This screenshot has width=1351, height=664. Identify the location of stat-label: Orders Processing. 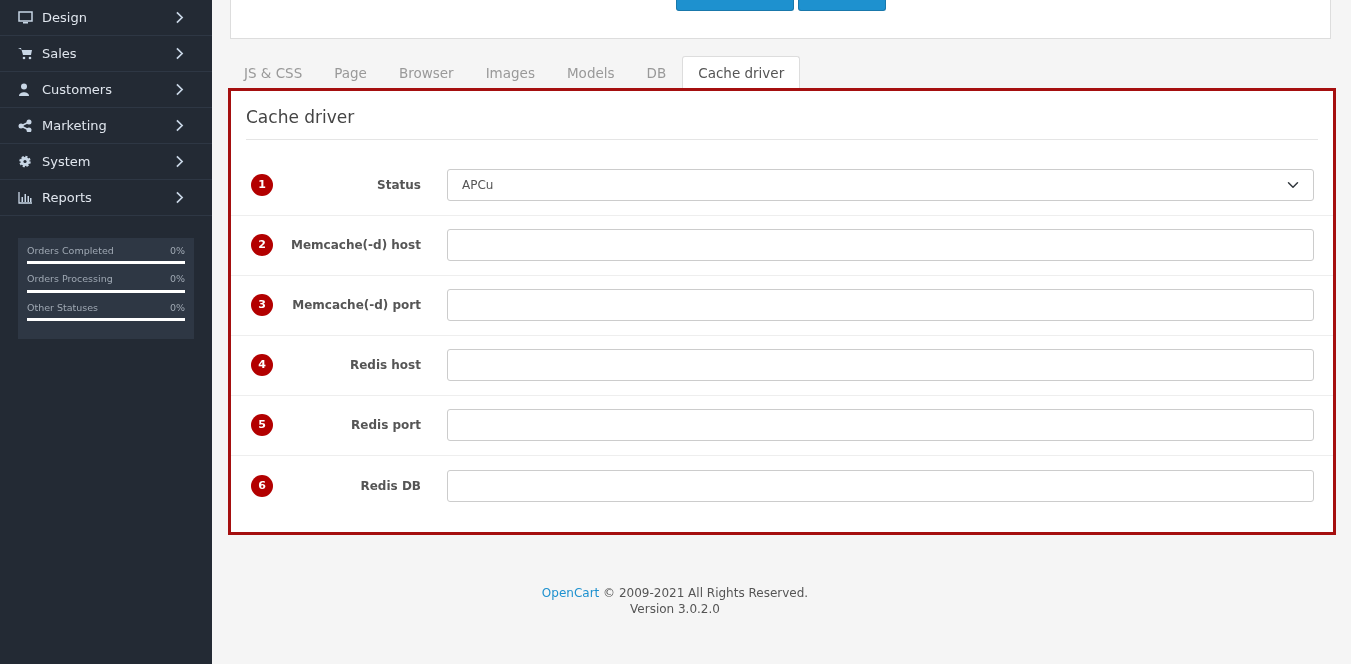
(70, 279).